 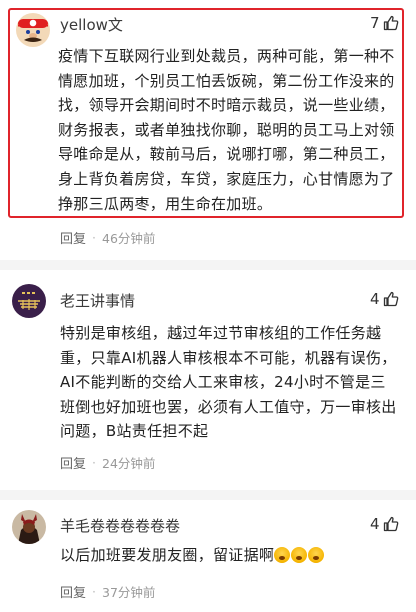 I want to click on username: yellow文, so click(x=91, y=24).